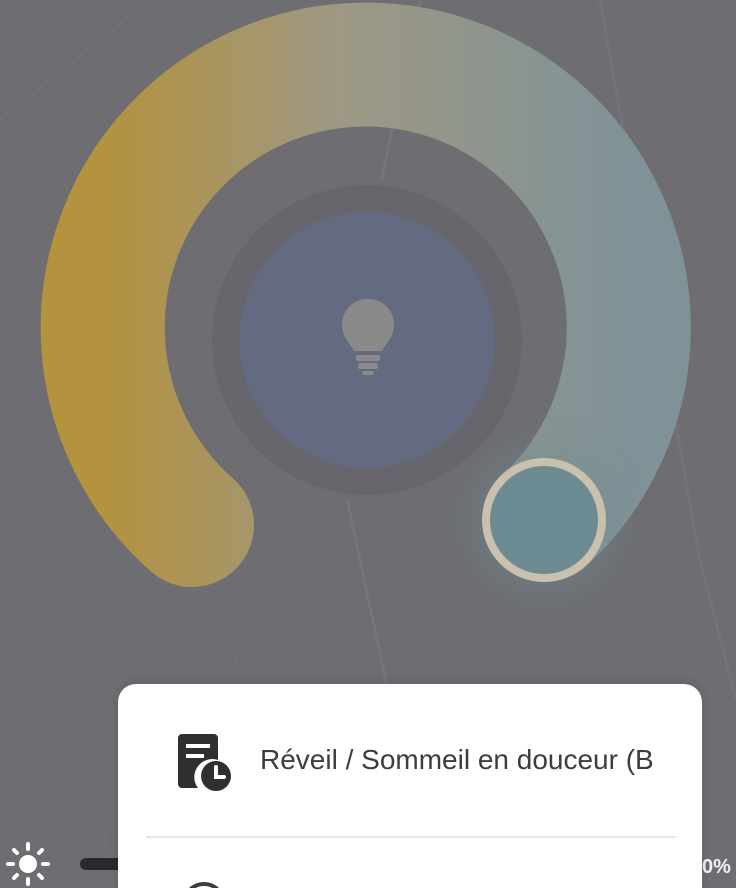 The image size is (736, 888). Describe the element at coordinates (28, 864) in the screenshot. I see `sun-icon` at that location.